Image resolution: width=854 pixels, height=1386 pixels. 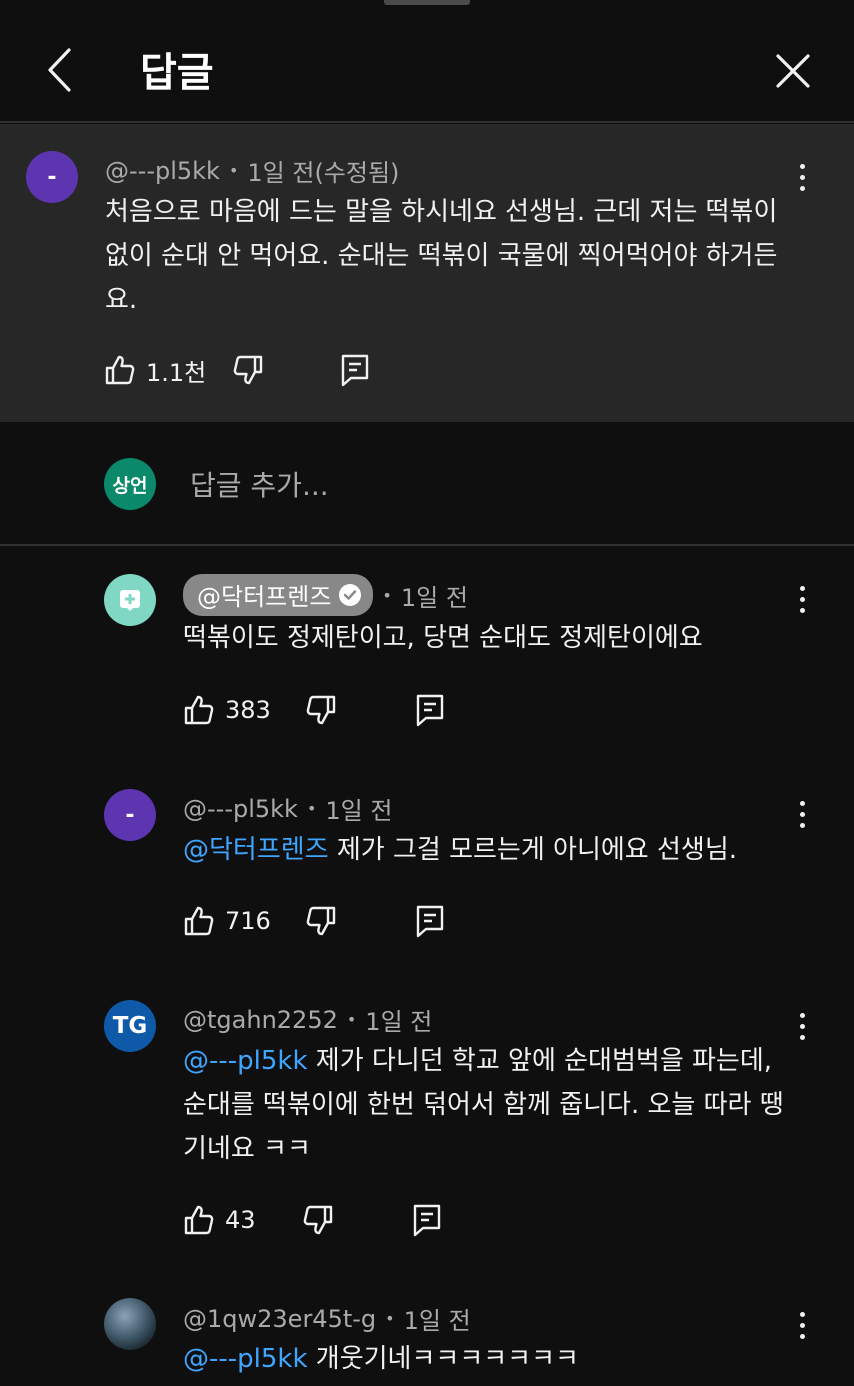 What do you see at coordinates (443, 638) in the screenshot?
I see `comment-text: 떡볶이도 정제탄이고, 당면 순대도 정제탄이에요` at bounding box center [443, 638].